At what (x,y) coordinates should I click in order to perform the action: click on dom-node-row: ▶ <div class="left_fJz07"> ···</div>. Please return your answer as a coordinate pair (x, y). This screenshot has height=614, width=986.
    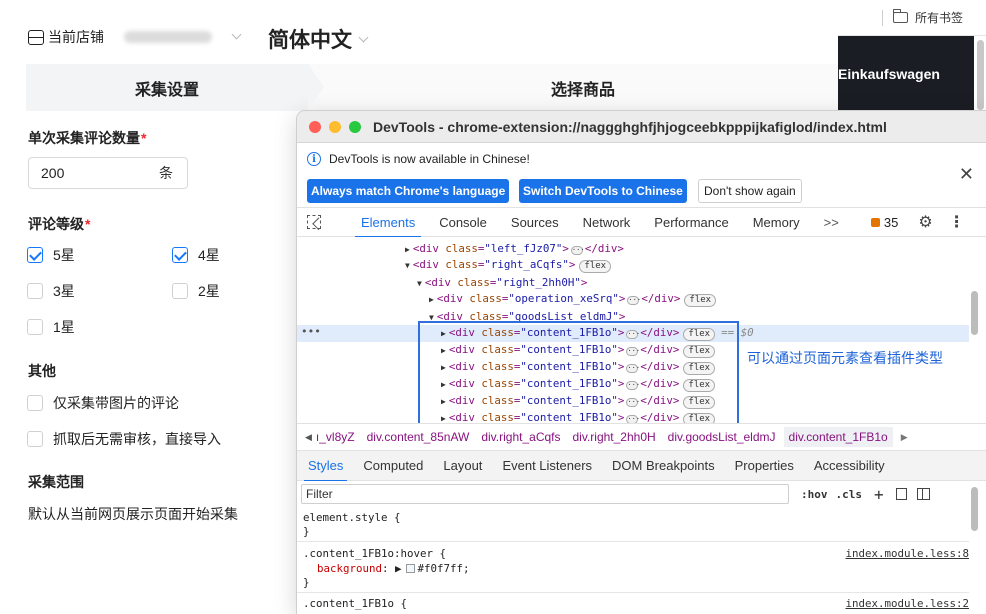
    Looking at the image, I should click on (633, 248).